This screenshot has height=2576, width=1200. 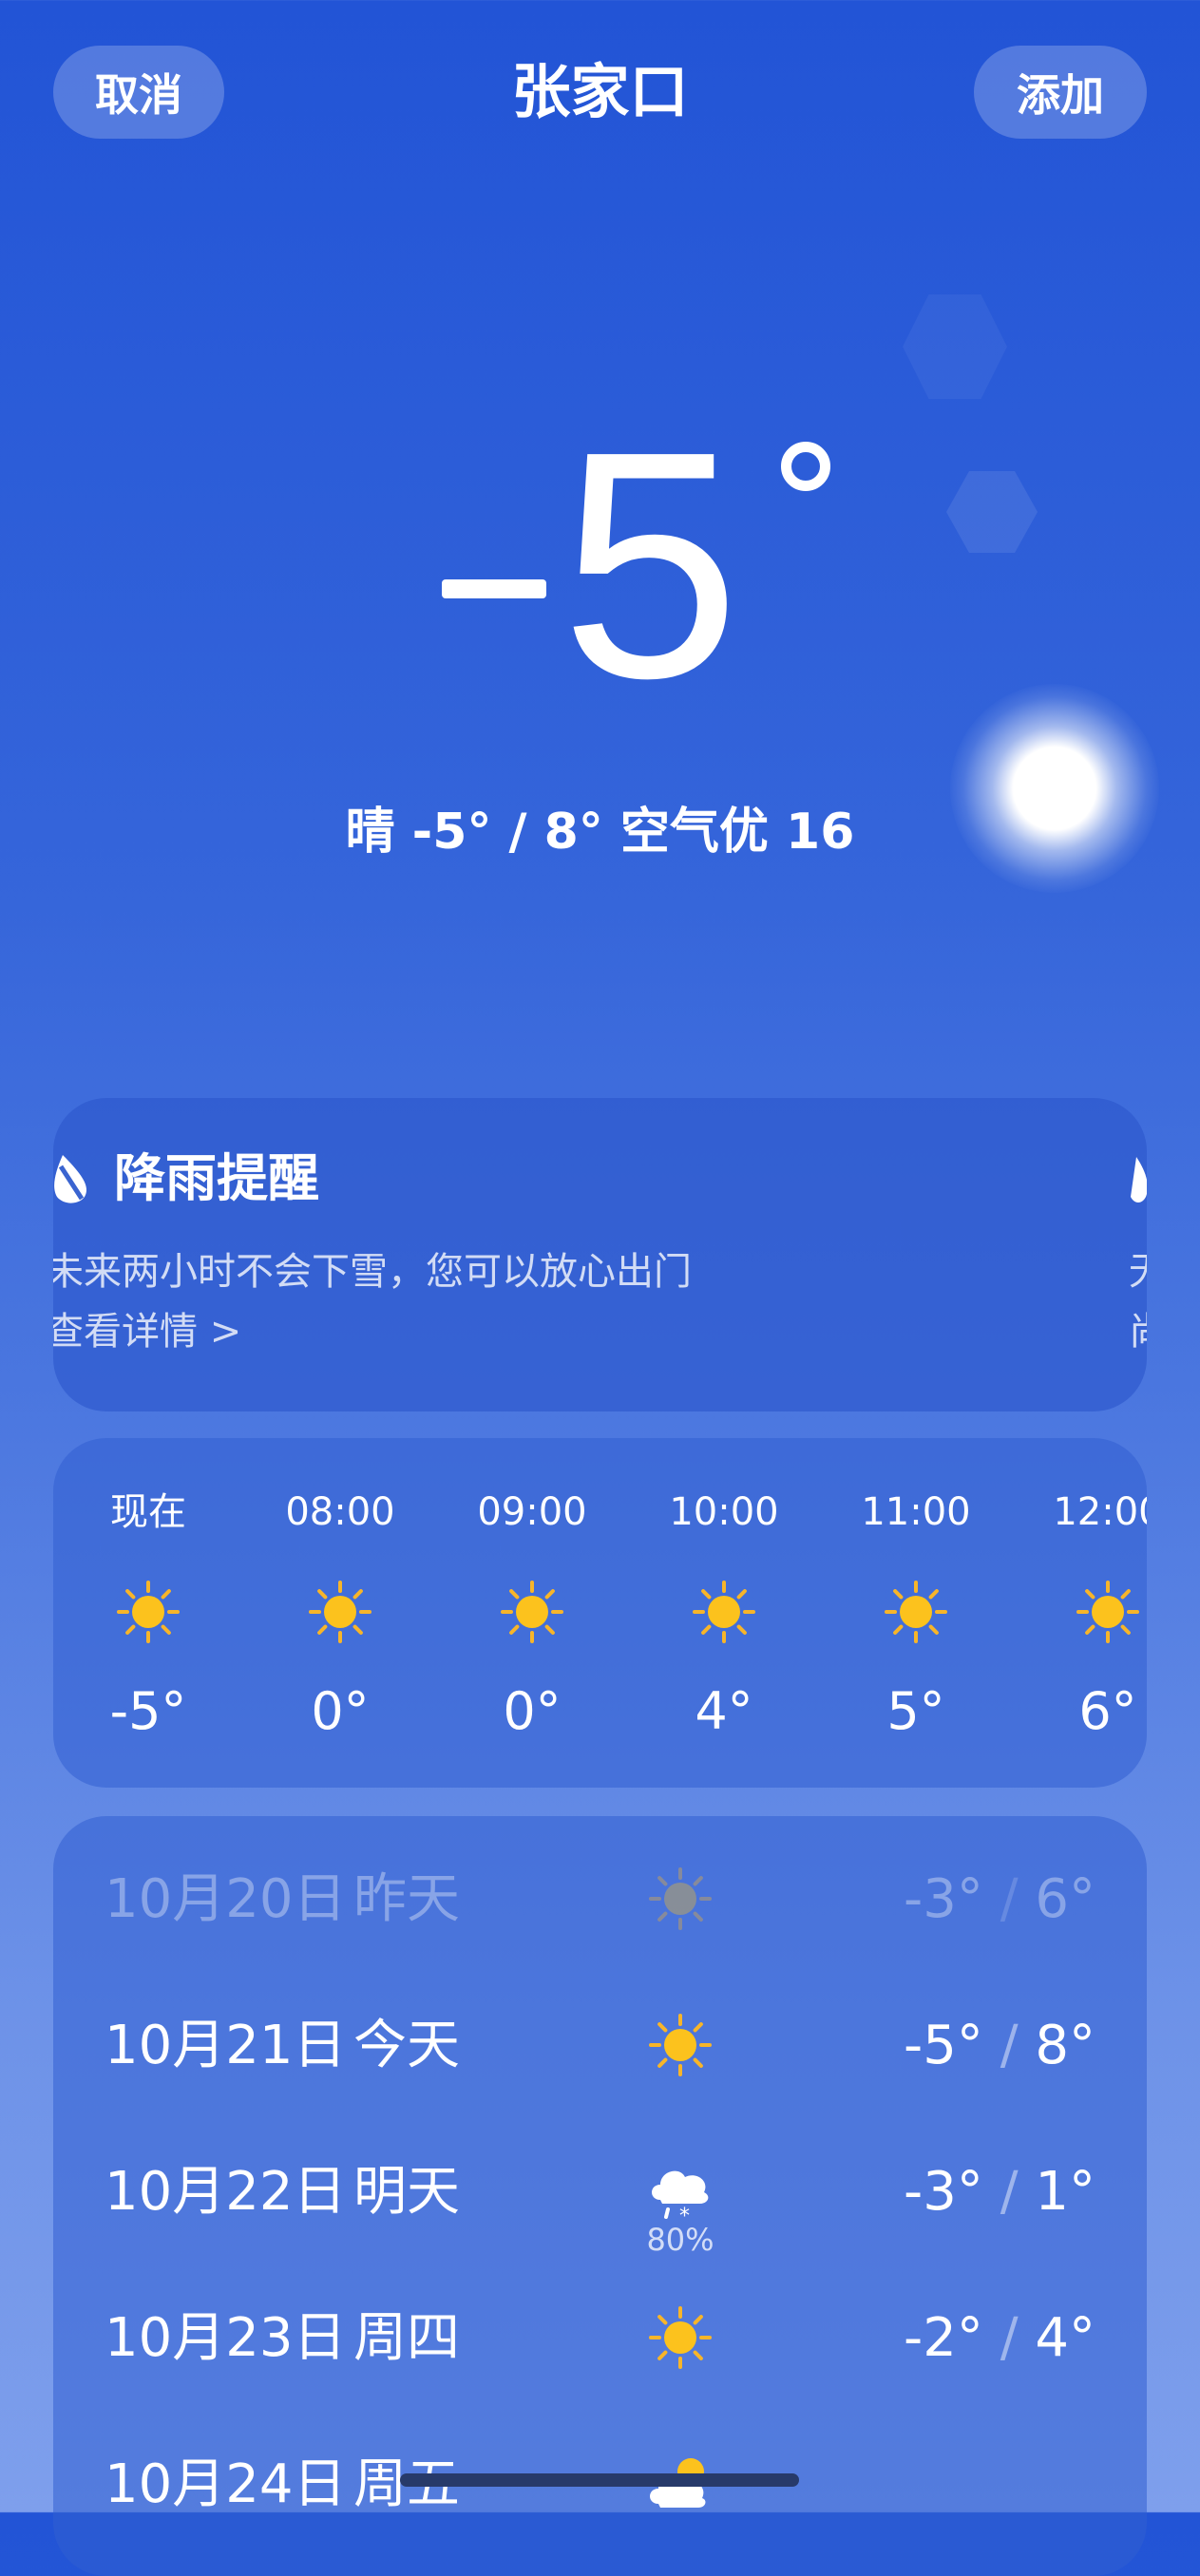 What do you see at coordinates (1065, 1899) in the screenshot?
I see `high-temperature: 6°` at bounding box center [1065, 1899].